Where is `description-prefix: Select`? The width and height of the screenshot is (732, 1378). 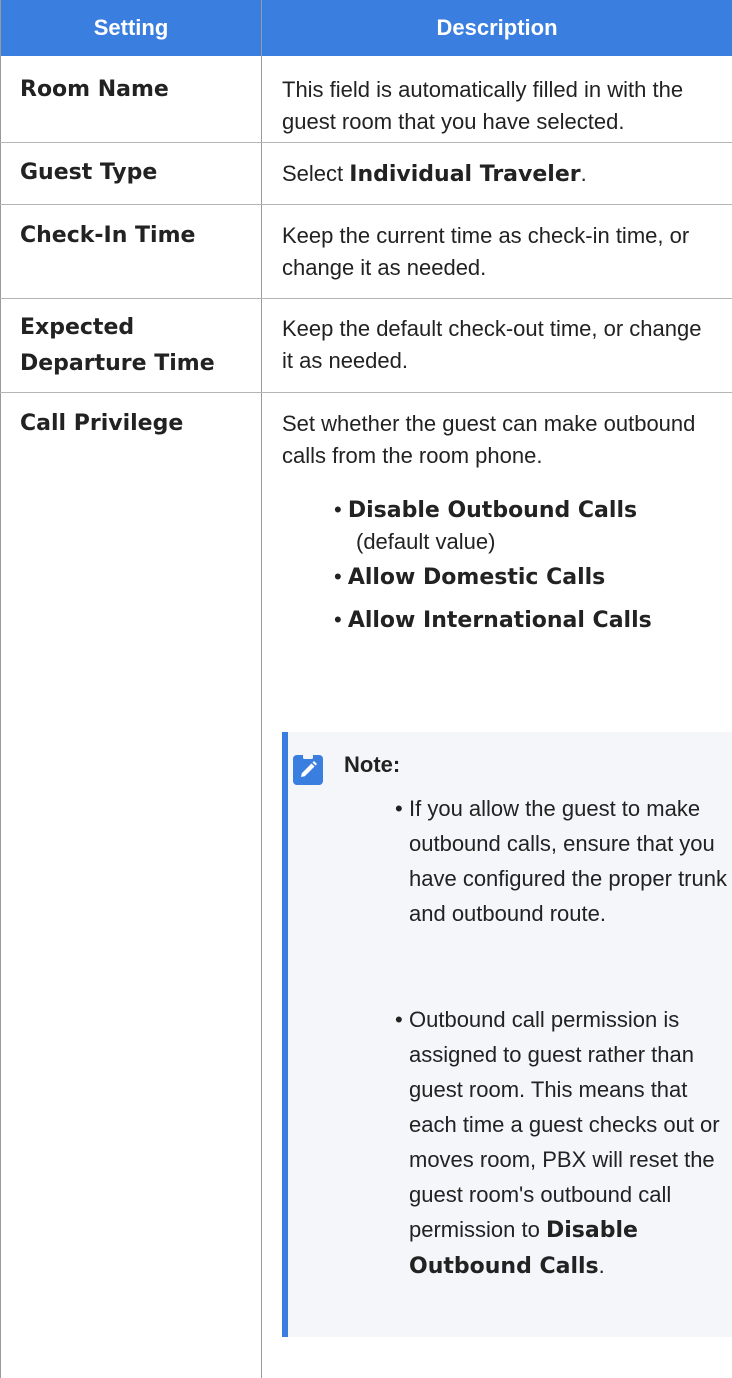
description-prefix: Select is located at coordinates (316, 173).